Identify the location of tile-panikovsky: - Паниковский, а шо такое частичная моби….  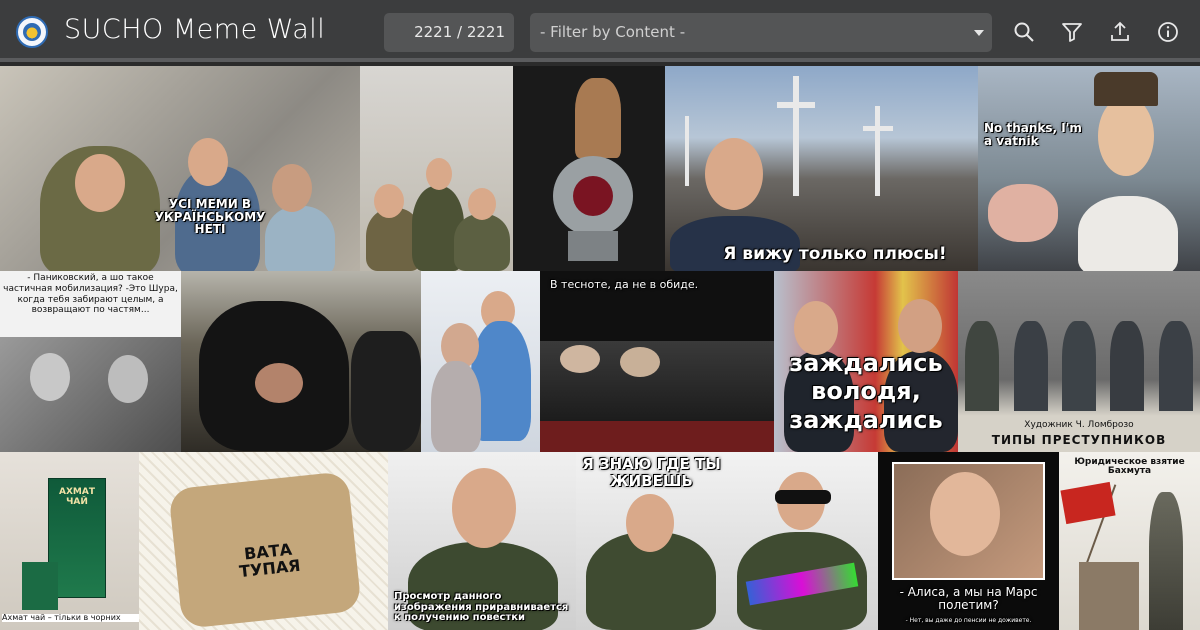
(90, 361).